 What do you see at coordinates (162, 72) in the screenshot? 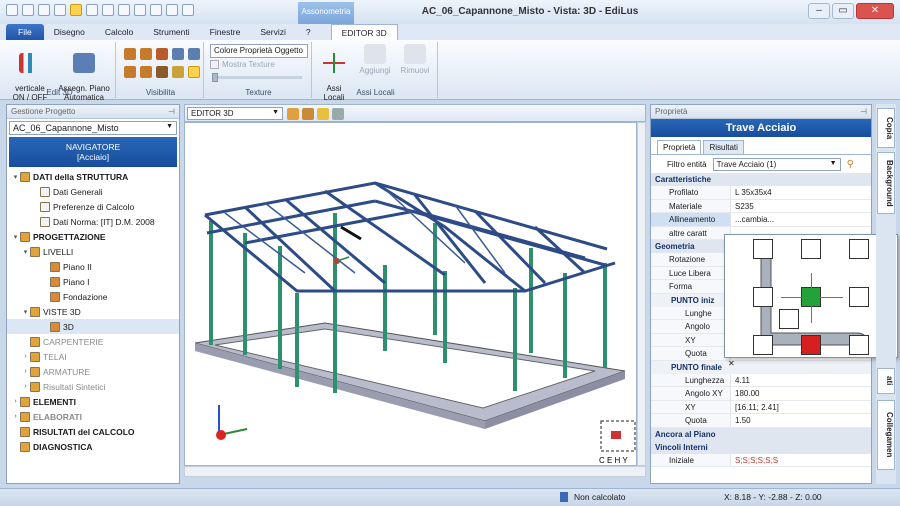
I see `wall-icon` at bounding box center [162, 72].